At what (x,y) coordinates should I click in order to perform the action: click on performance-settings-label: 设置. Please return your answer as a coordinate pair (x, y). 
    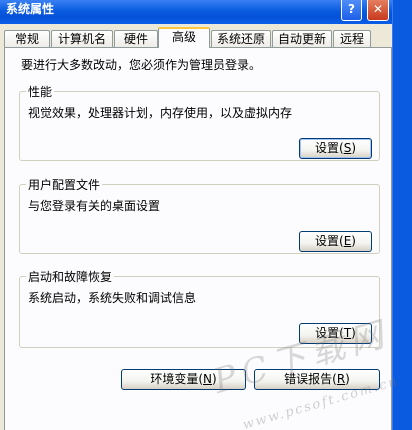
    Looking at the image, I should click on (326, 148).